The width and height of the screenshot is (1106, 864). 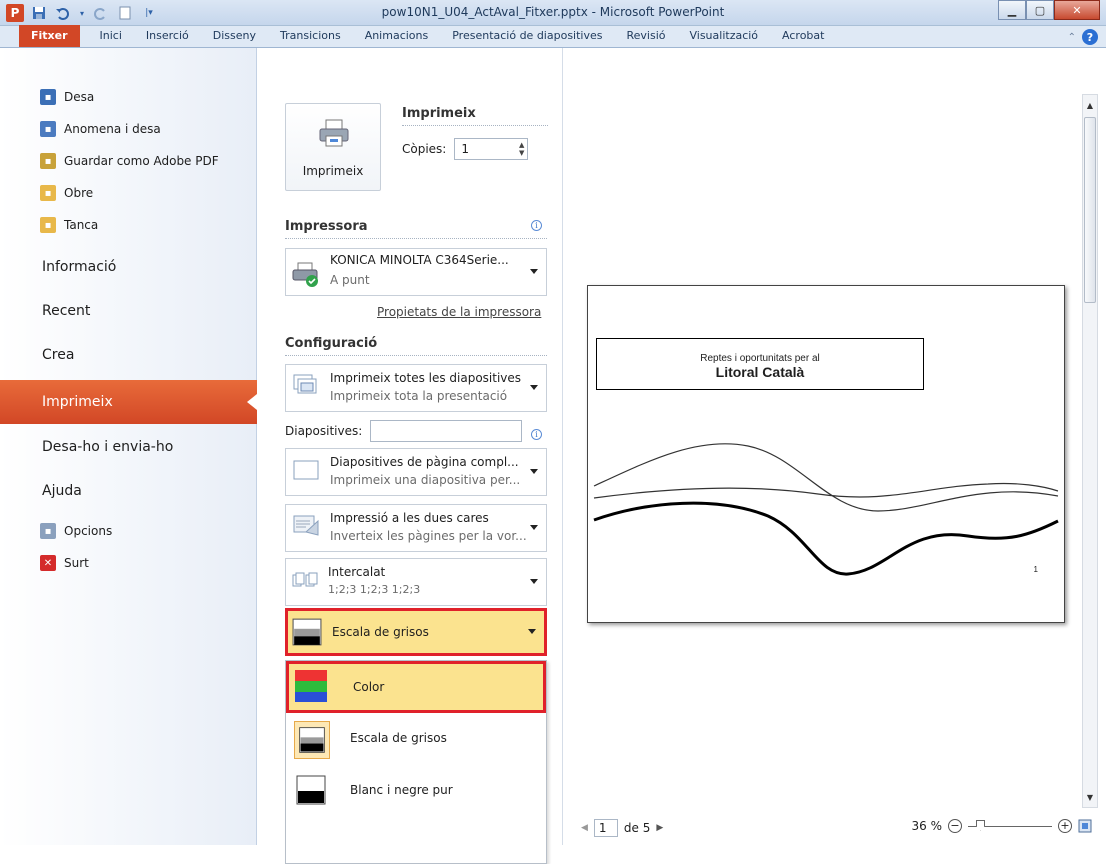 What do you see at coordinates (311, 790) in the screenshot?
I see `black-white-icon` at bounding box center [311, 790].